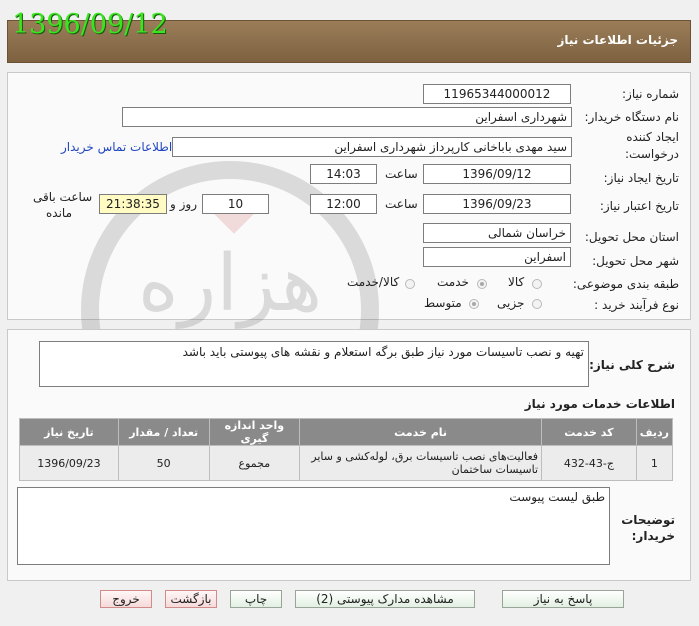 This screenshot has width=699, height=626. Describe the element at coordinates (632, 365) in the screenshot. I see `label-description: شرح کلی نیاز:` at that location.